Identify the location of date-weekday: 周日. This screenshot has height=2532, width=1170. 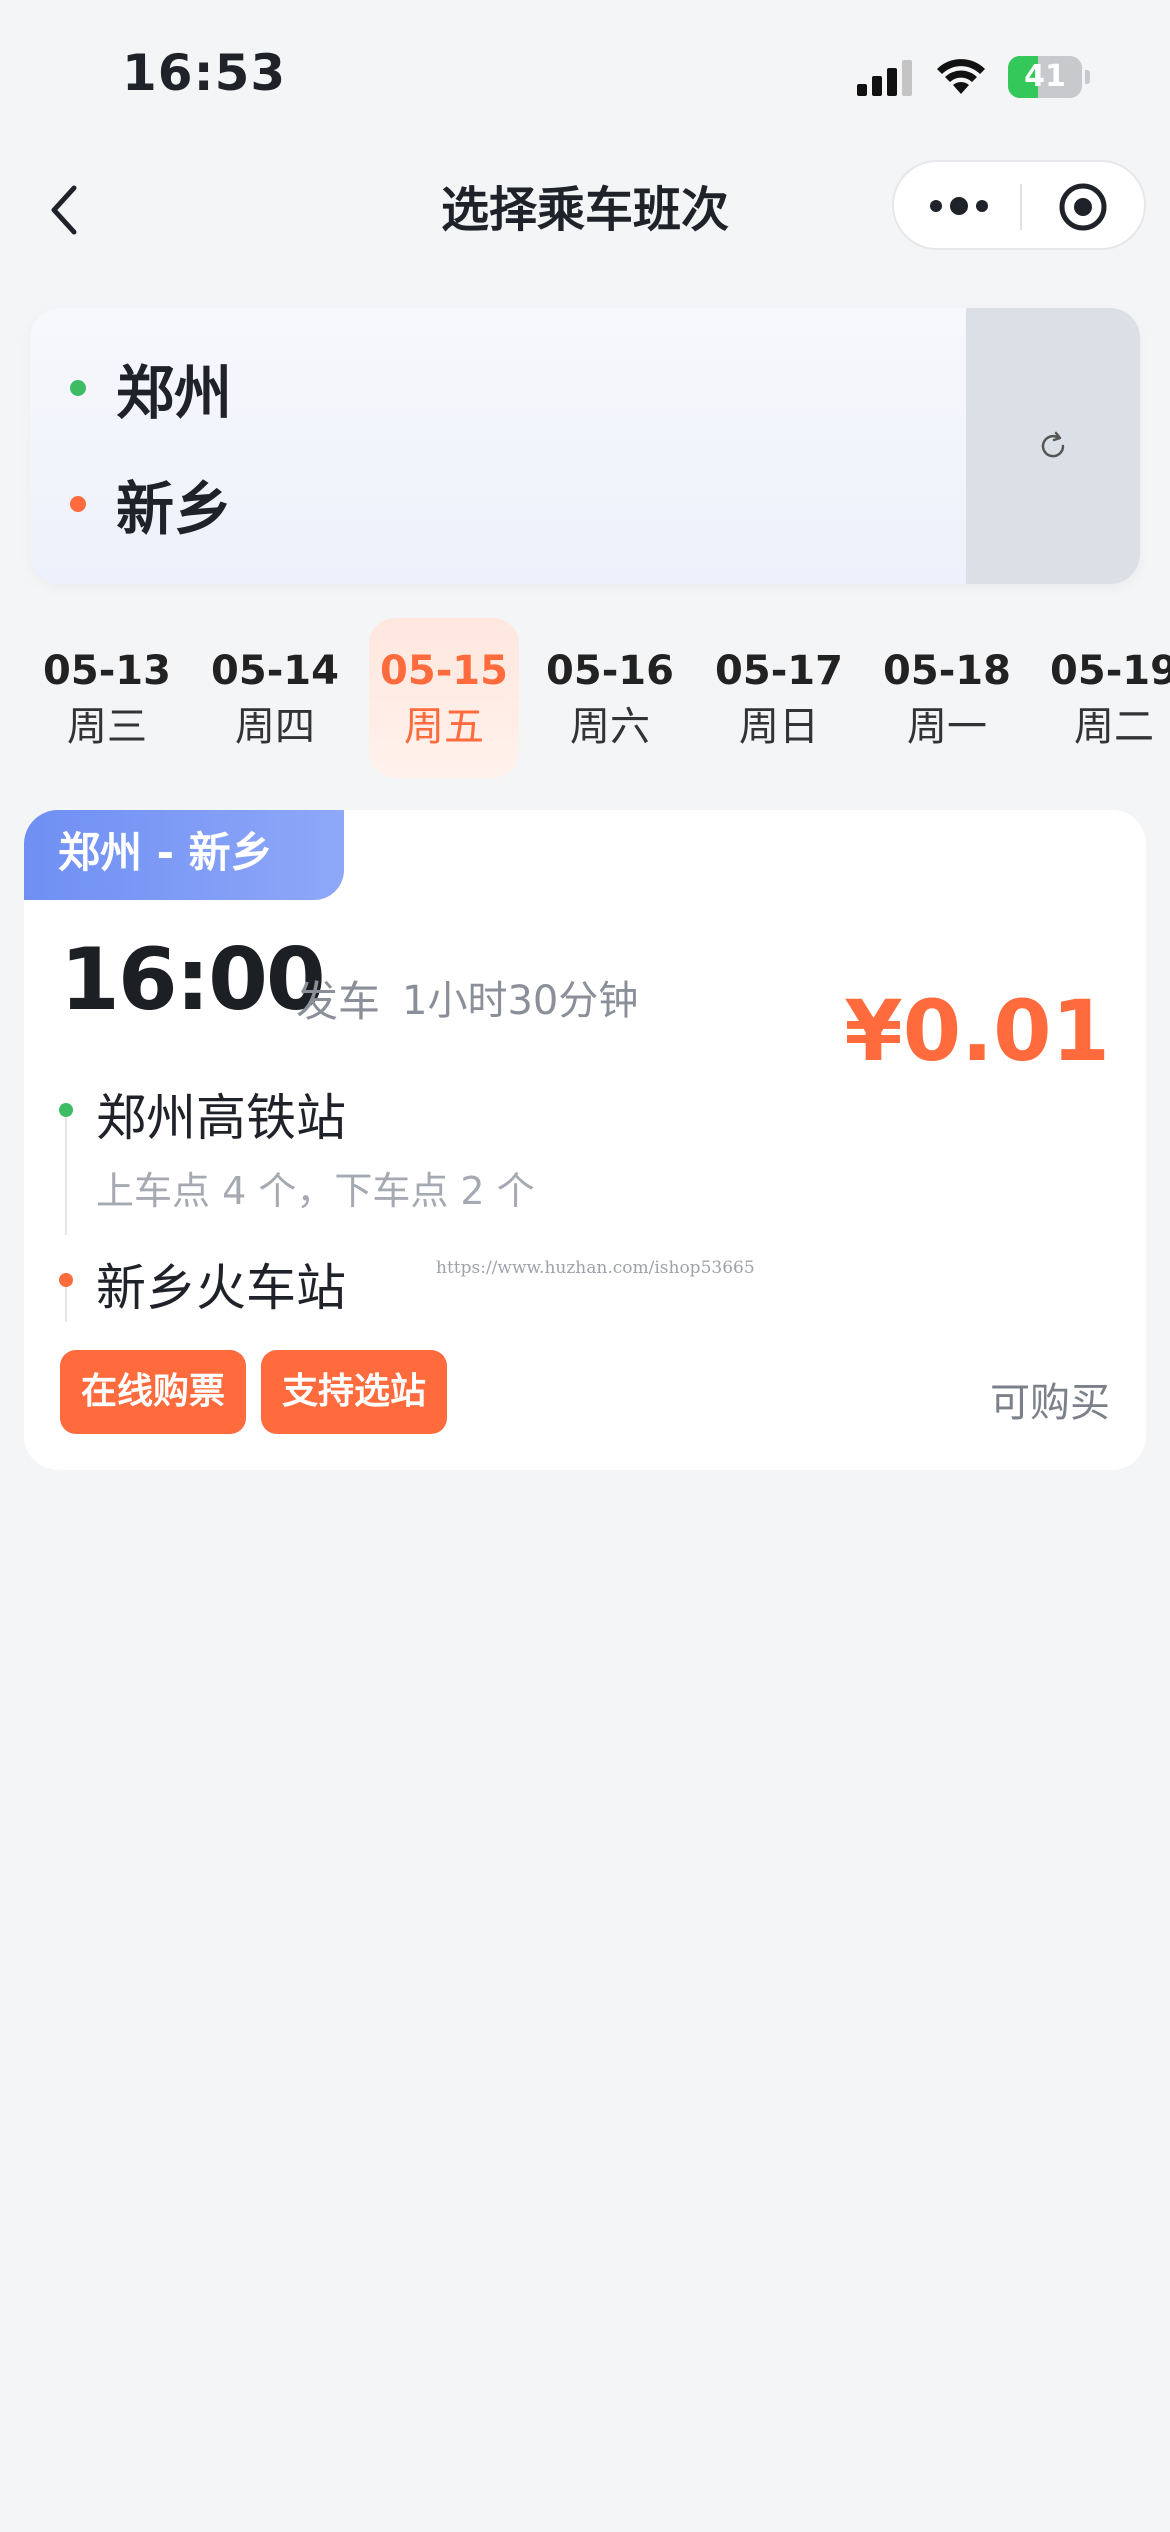
(779, 727).